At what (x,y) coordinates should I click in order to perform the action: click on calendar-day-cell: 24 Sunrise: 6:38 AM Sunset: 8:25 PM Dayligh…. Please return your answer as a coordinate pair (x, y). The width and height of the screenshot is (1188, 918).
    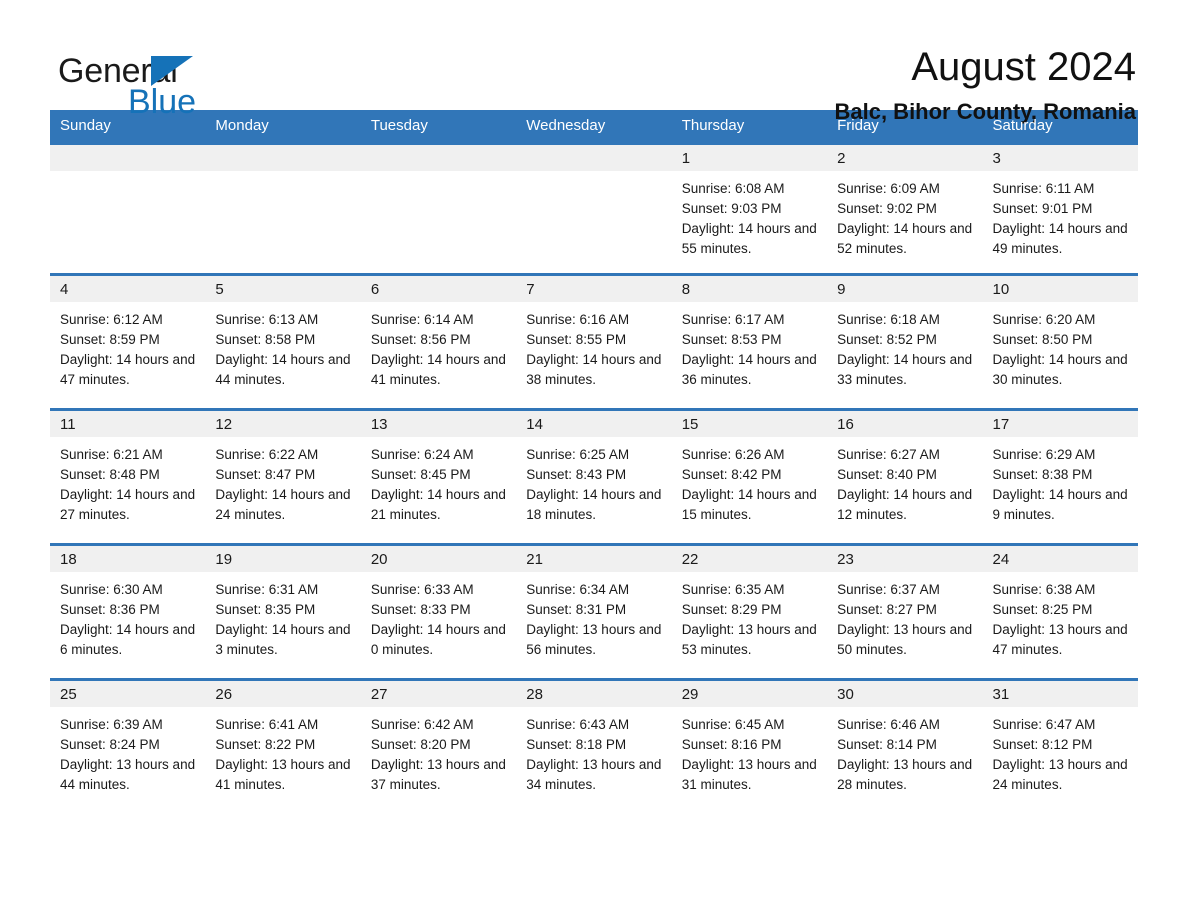
    Looking at the image, I should click on (1060, 611).